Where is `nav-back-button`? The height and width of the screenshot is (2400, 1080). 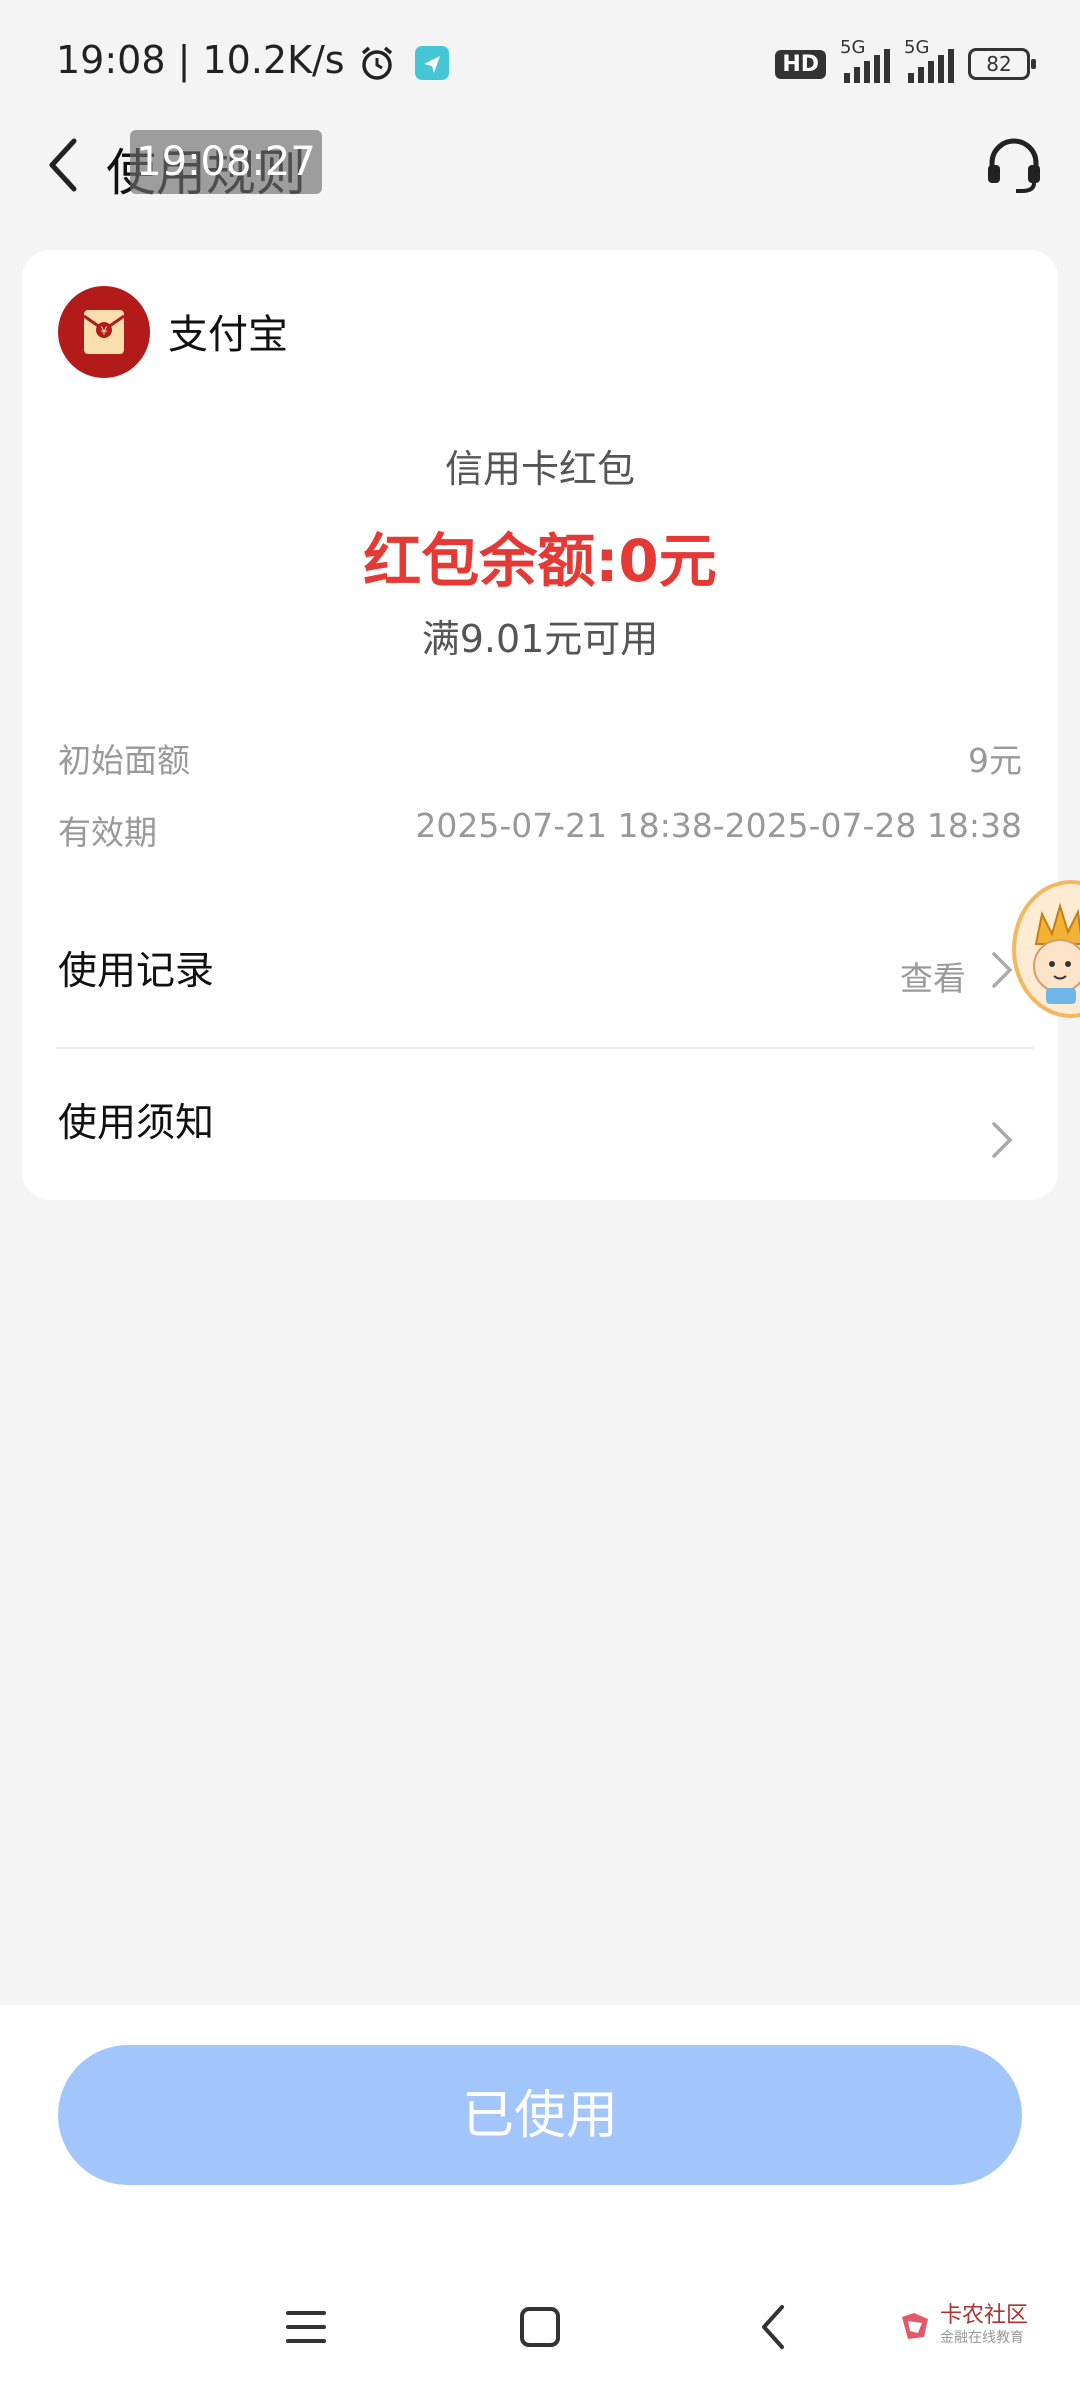
nav-back-button is located at coordinates (774, 2327).